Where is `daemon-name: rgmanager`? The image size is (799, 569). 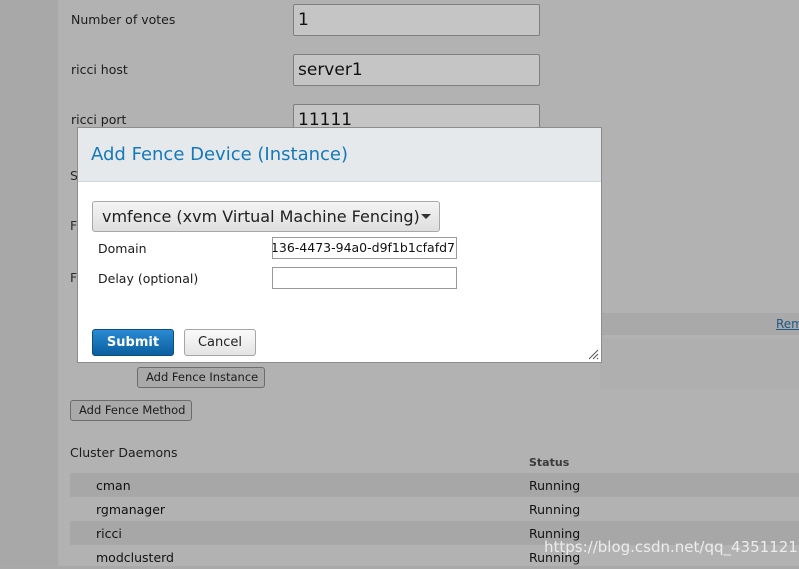 daemon-name: rgmanager is located at coordinates (131, 509).